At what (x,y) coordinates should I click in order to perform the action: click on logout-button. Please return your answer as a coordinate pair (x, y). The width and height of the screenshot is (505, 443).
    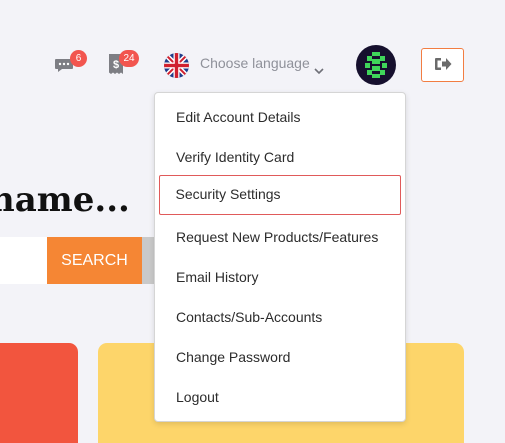
    Looking at the image, I should click on (442, 65).